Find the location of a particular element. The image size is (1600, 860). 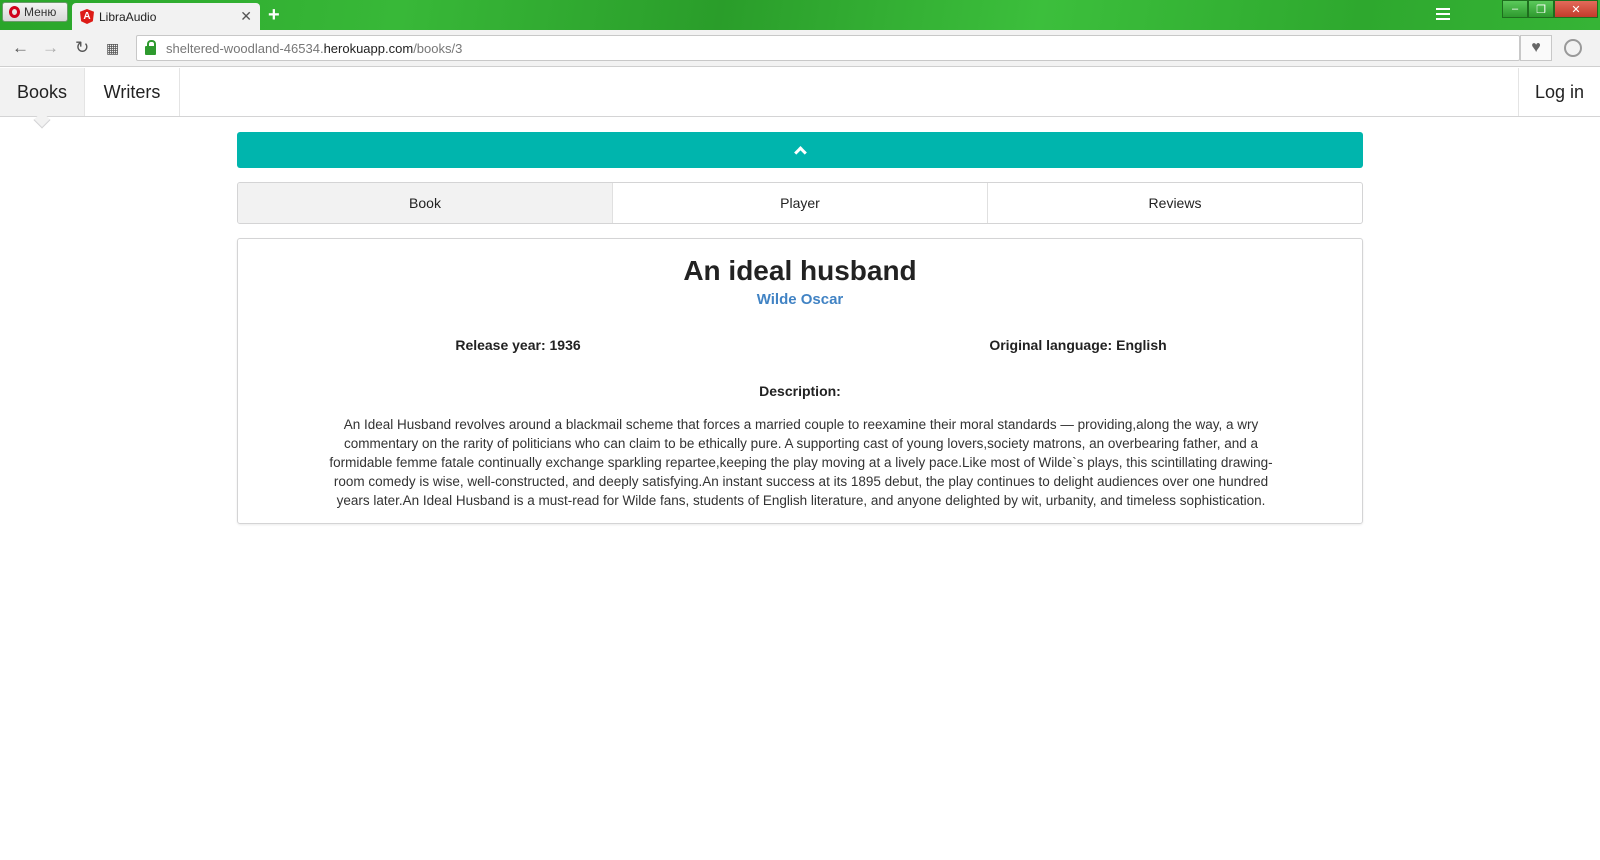

restore-icon: ❐ is located at coordinates (1541, 9).